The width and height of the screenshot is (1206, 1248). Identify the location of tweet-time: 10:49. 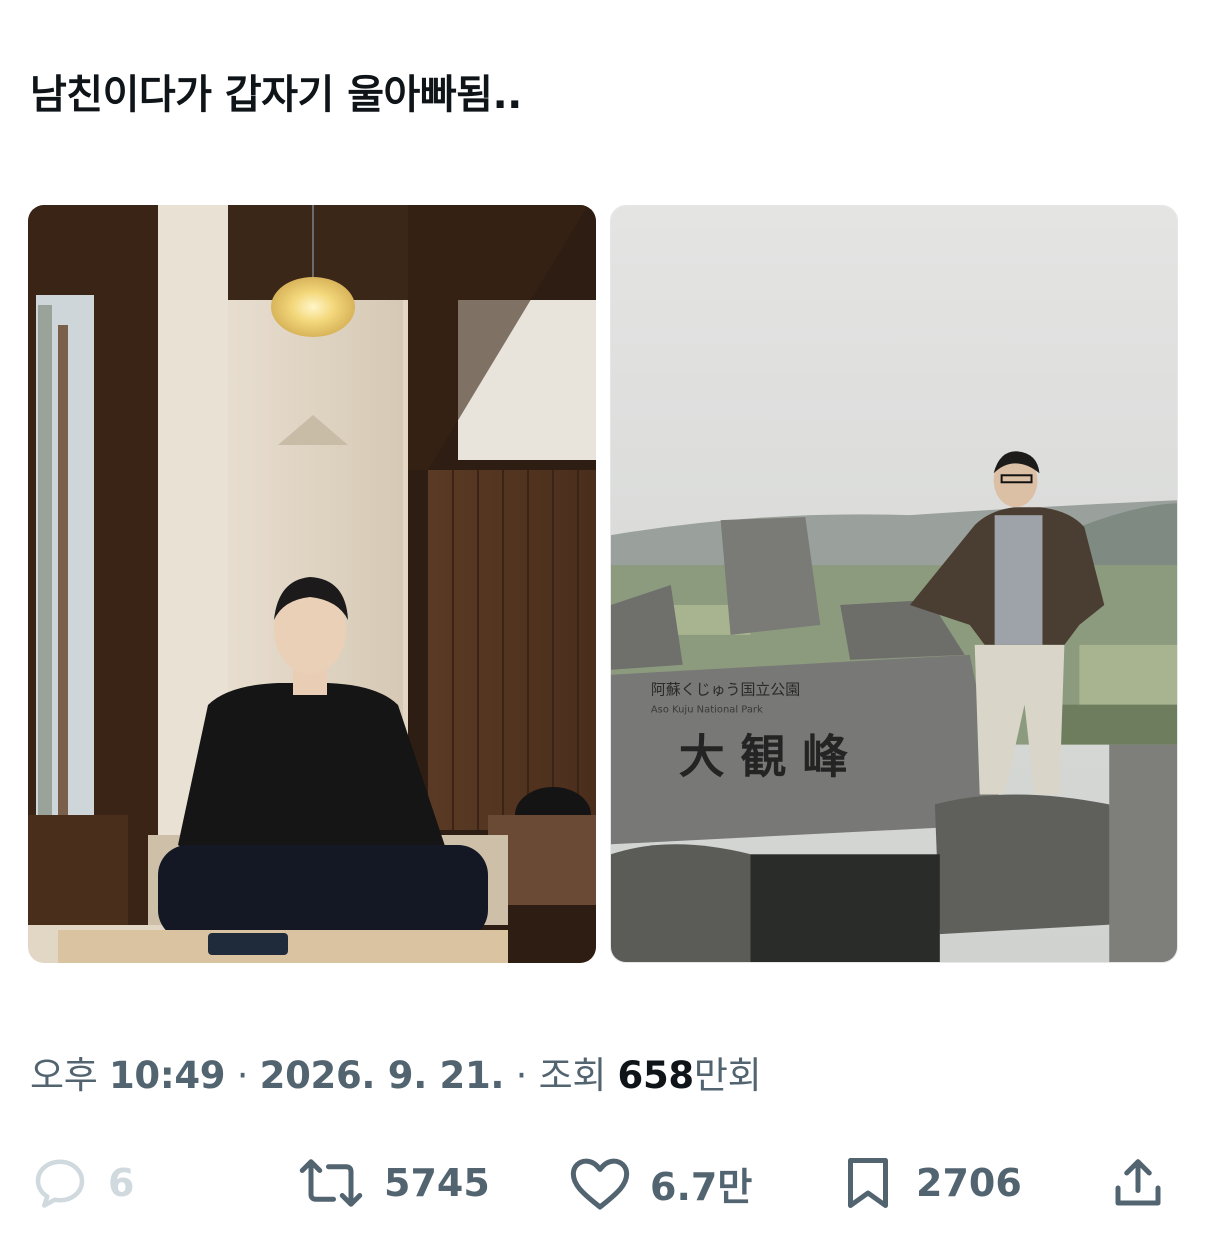
(167, 1075).